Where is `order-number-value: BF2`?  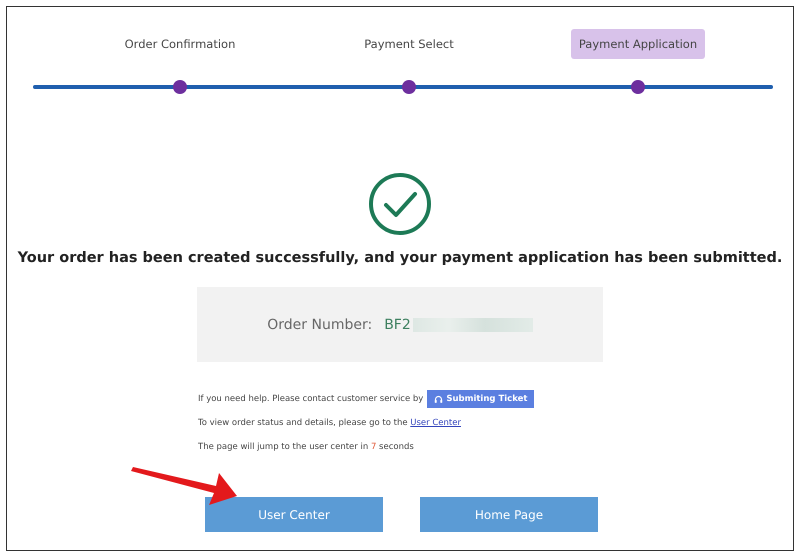
order-number-value: BF2 is located at coordinates (397, 324).